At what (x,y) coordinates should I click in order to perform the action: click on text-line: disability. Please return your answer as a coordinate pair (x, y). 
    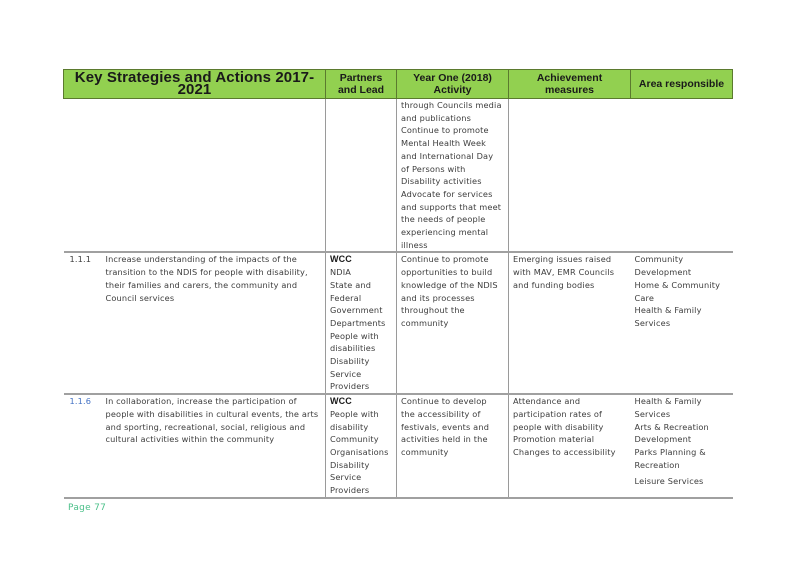
    Looking at the image, I should click on (349, 426).